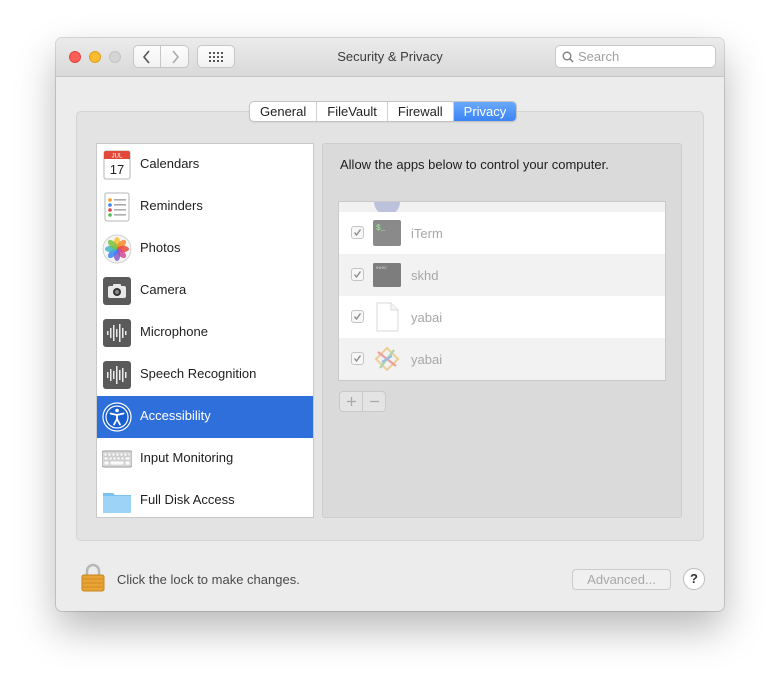 The width and height of the screenshot is (780, 685). What do you see at coordinates (421, 111) in the screenshot?
I see `tab-firewall: Firewall` at bounding box center [421, 111].